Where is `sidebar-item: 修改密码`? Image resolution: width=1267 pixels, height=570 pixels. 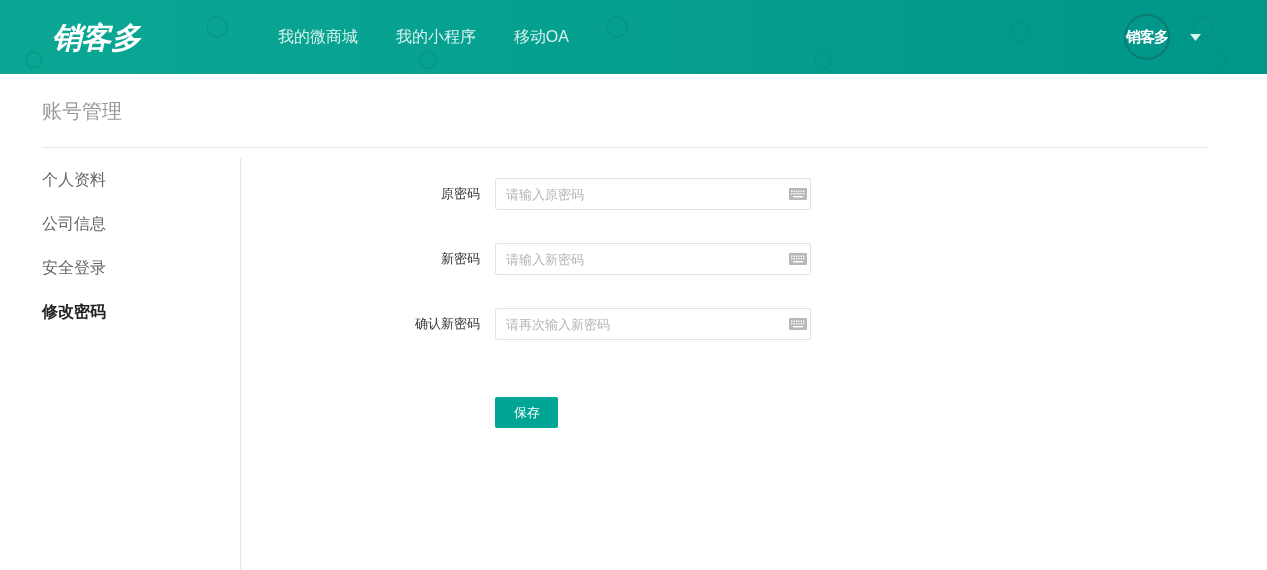 sidebar-item: 修改密码 is located at coordinates (74, 312).